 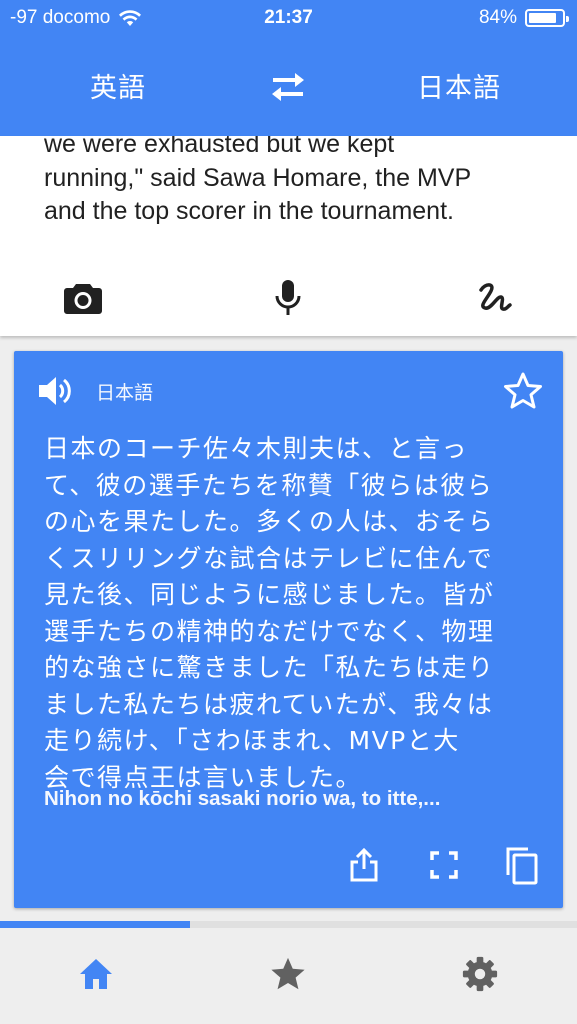 I want to click on save-phrase-button, so click(x=523, y=391).